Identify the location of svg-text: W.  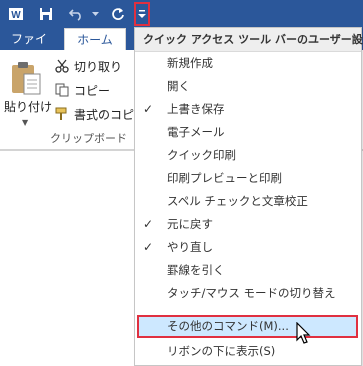
(16, 15).